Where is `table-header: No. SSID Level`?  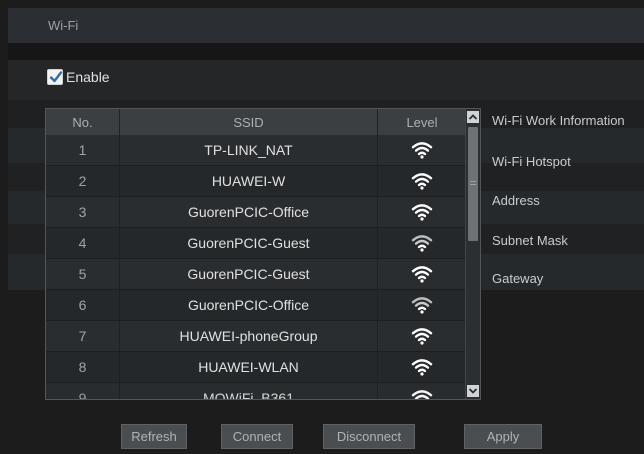
table-header: No. SSID Level is located at coordinates (256, 122).